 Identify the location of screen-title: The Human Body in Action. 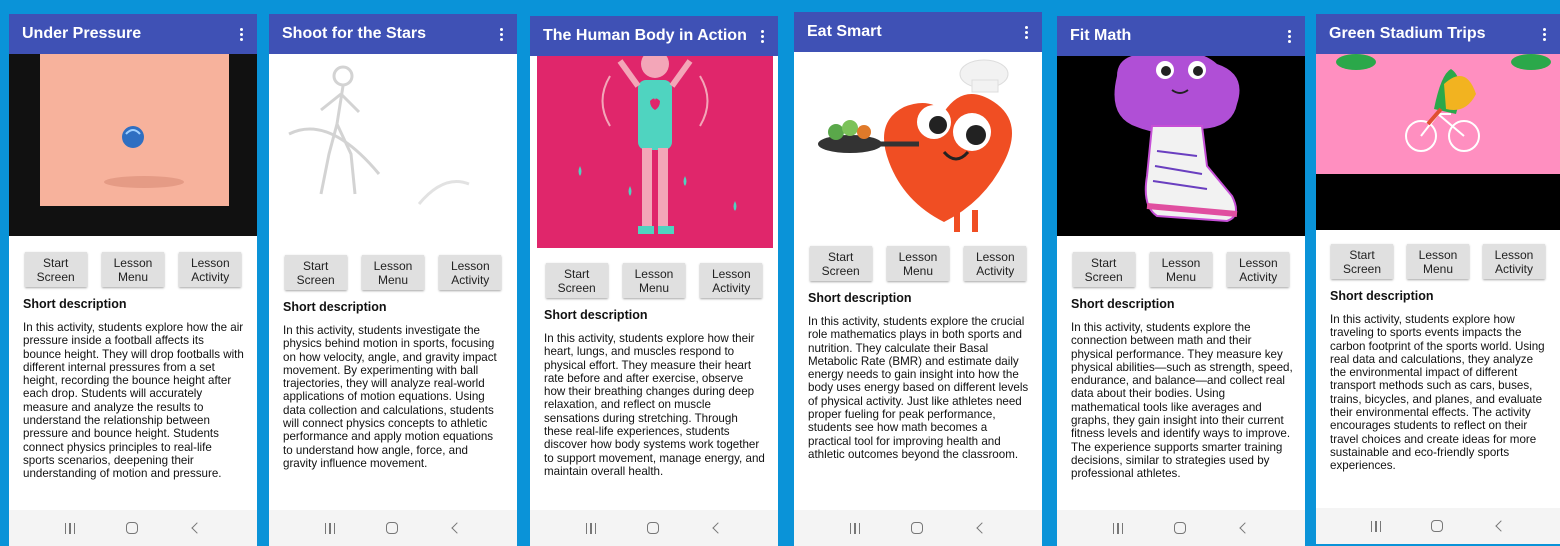
(645, 35).